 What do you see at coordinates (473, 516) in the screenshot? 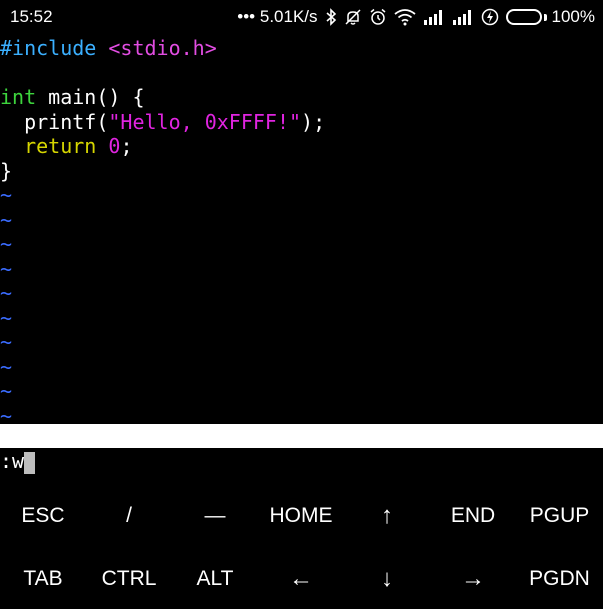
I see `key-row1-5: END` at bounding box center [473, 516].